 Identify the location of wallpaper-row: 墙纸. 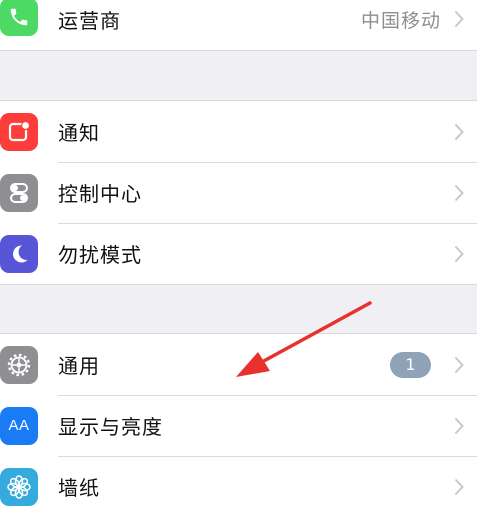
(238, 486).